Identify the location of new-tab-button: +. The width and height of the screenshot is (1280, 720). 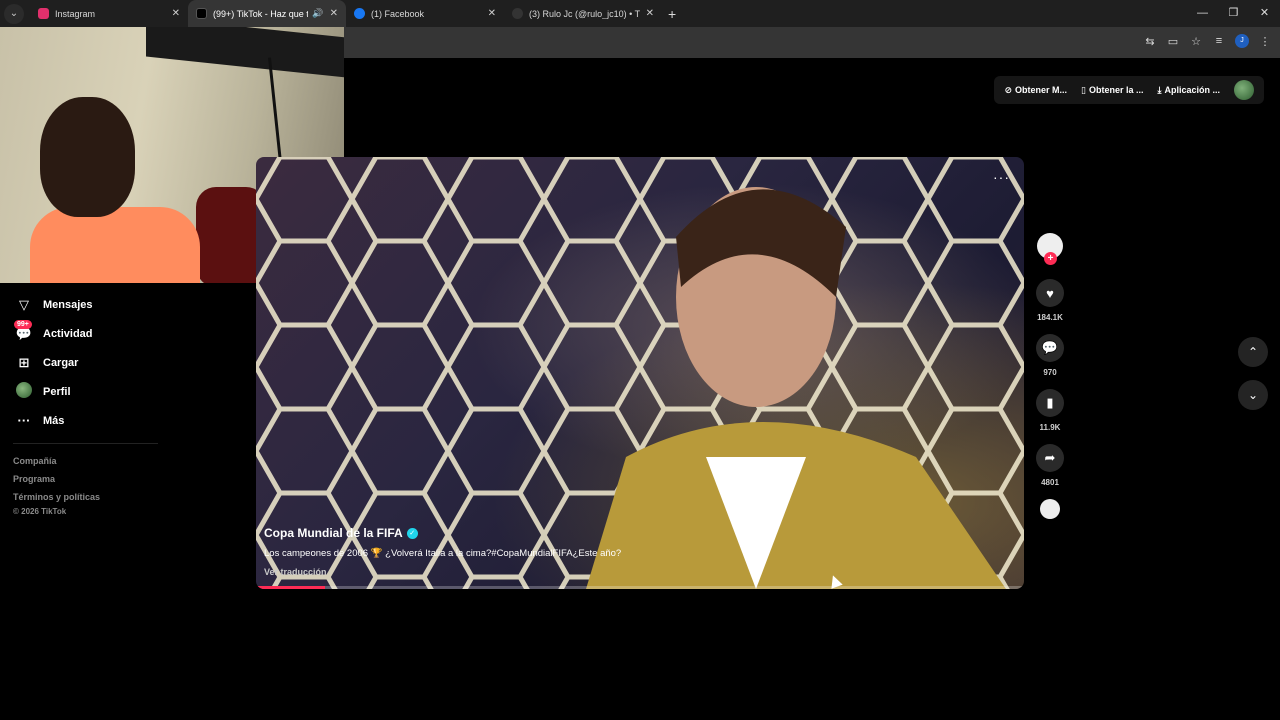
(672, 14).